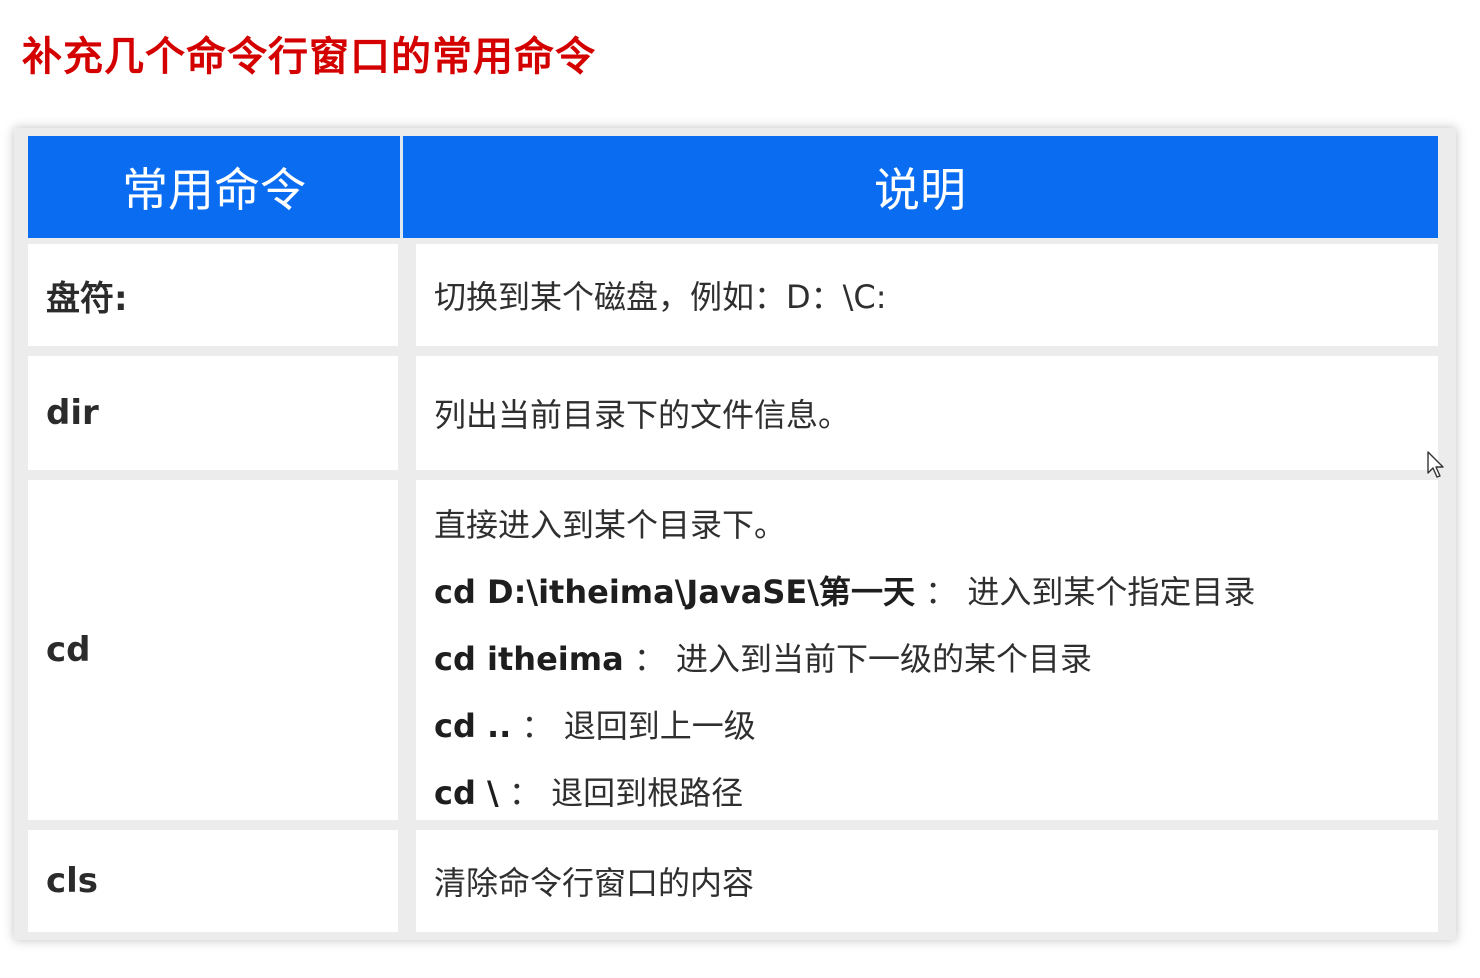 The image size is (1480, 978). Describe the element at coordinates (213, 295) in the screenshot. I see `command-cell: 盘符:` at that location.